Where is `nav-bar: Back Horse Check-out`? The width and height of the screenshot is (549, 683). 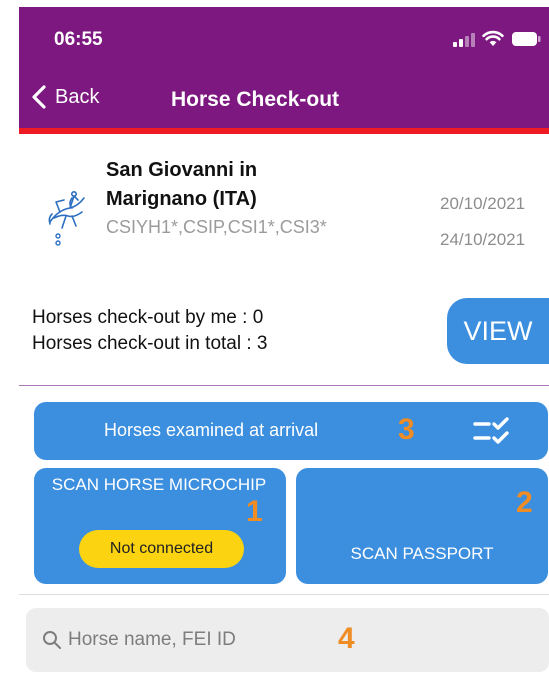
nav-bar: Back Horse Check-out is located at coordinates (284, 101).